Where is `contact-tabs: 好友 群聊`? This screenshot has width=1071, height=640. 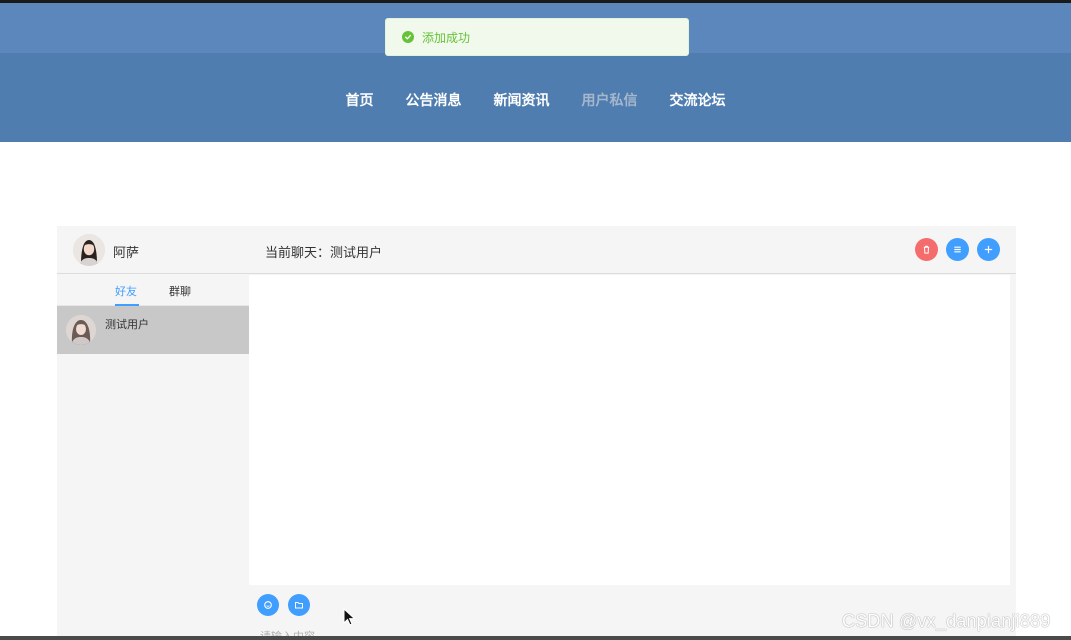
contact-tabs: 好友 群聊 is located at coordinates (153, 290).